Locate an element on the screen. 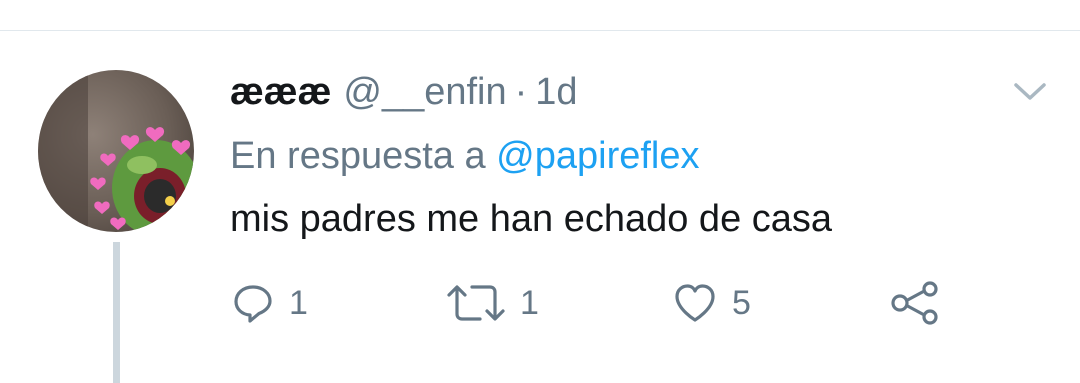 This screenshot has height=383, width=1080. reply-icon is located at coordinates (253, 303).